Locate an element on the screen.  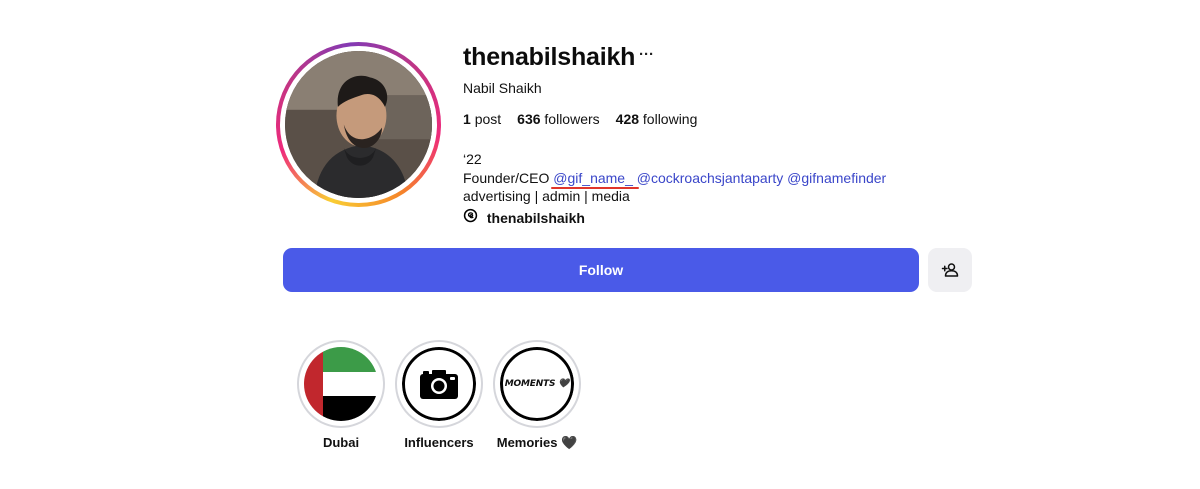
add-person-icon is located at coordinates (950, 270).